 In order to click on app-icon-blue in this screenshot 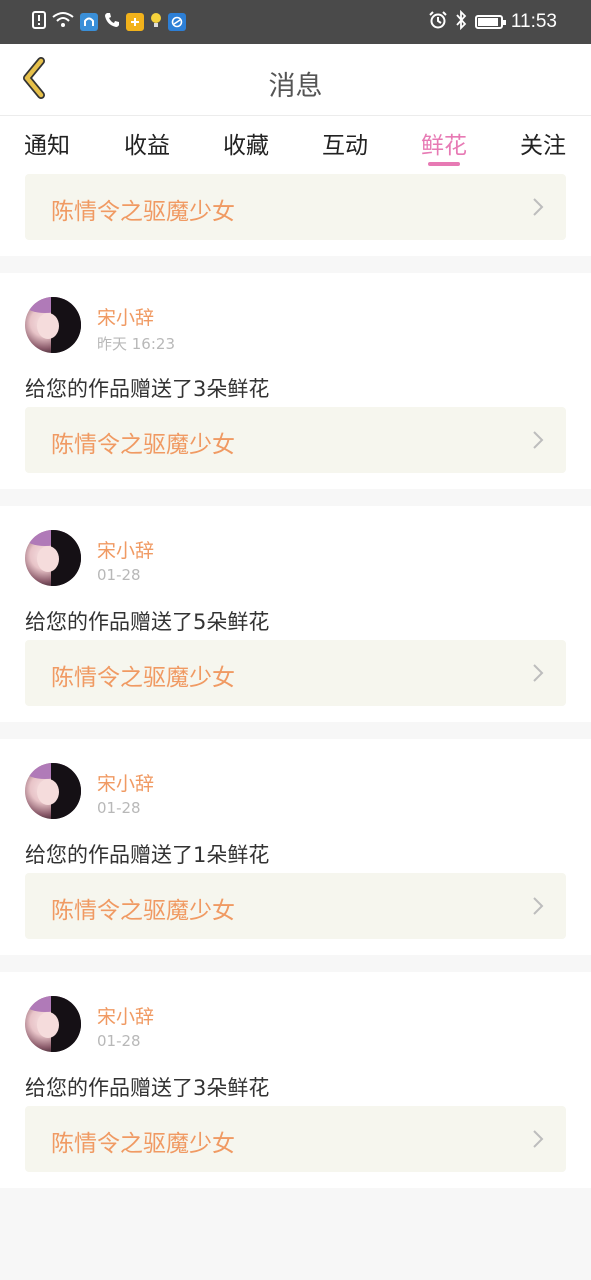, I will do `click(89, 22)`.